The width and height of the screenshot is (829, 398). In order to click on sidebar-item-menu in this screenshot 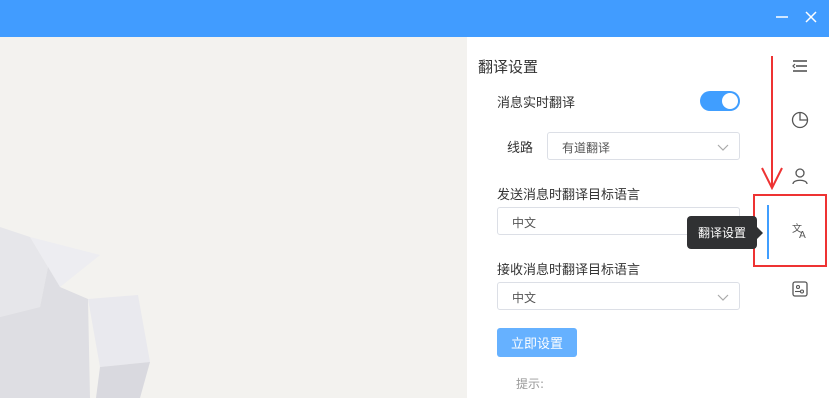, I will do `click(800, 67)`.